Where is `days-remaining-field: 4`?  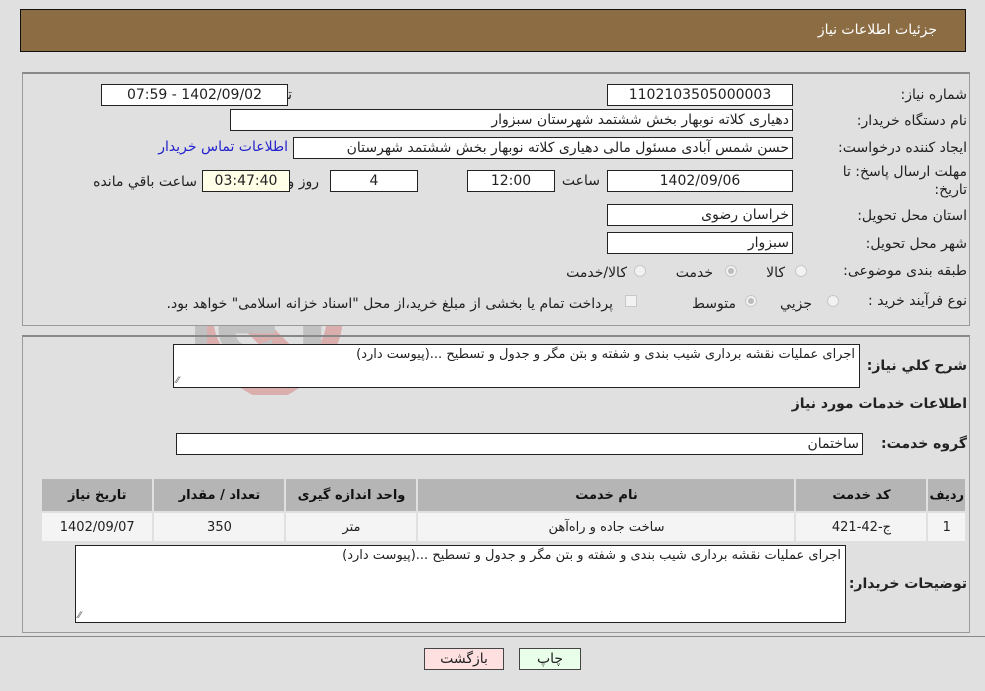 days-remaining-field: 4 is located at coordinates (374, 181).